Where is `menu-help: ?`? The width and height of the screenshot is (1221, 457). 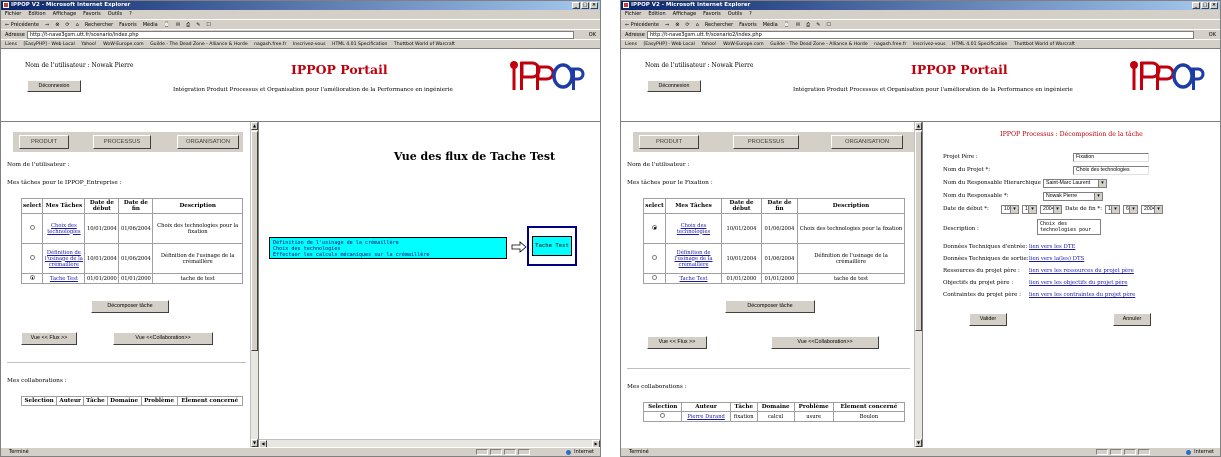
menu-help: ? is located at coordinates (130, 14).